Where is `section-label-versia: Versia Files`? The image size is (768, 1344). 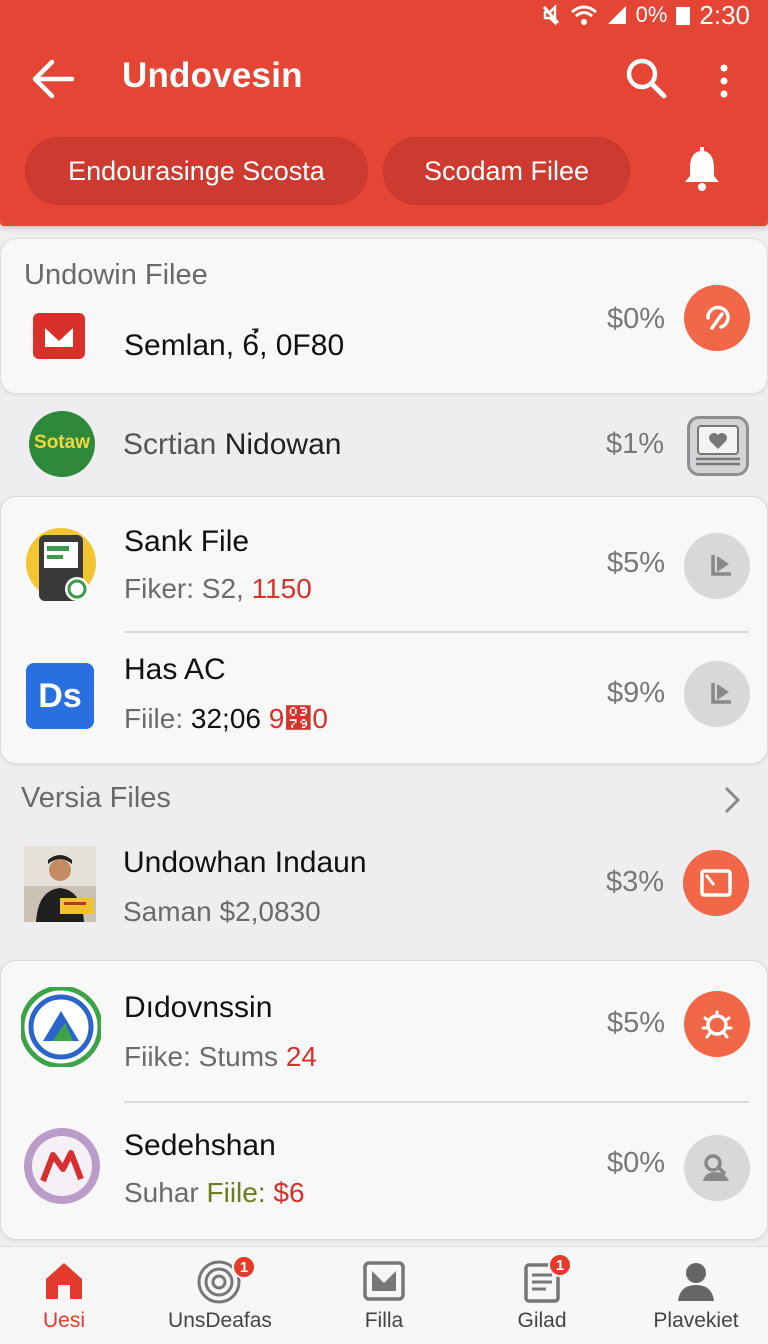 section-label-versia: Versia Files is located at coordinates (96, 798).